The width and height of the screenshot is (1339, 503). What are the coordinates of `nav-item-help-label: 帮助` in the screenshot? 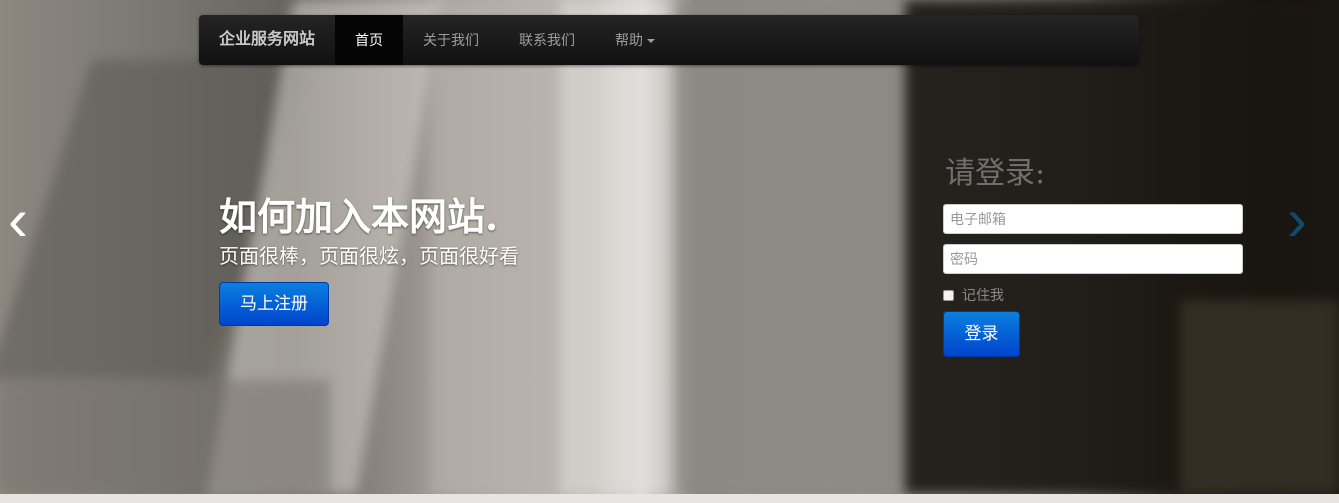 It's located at (629, 40).